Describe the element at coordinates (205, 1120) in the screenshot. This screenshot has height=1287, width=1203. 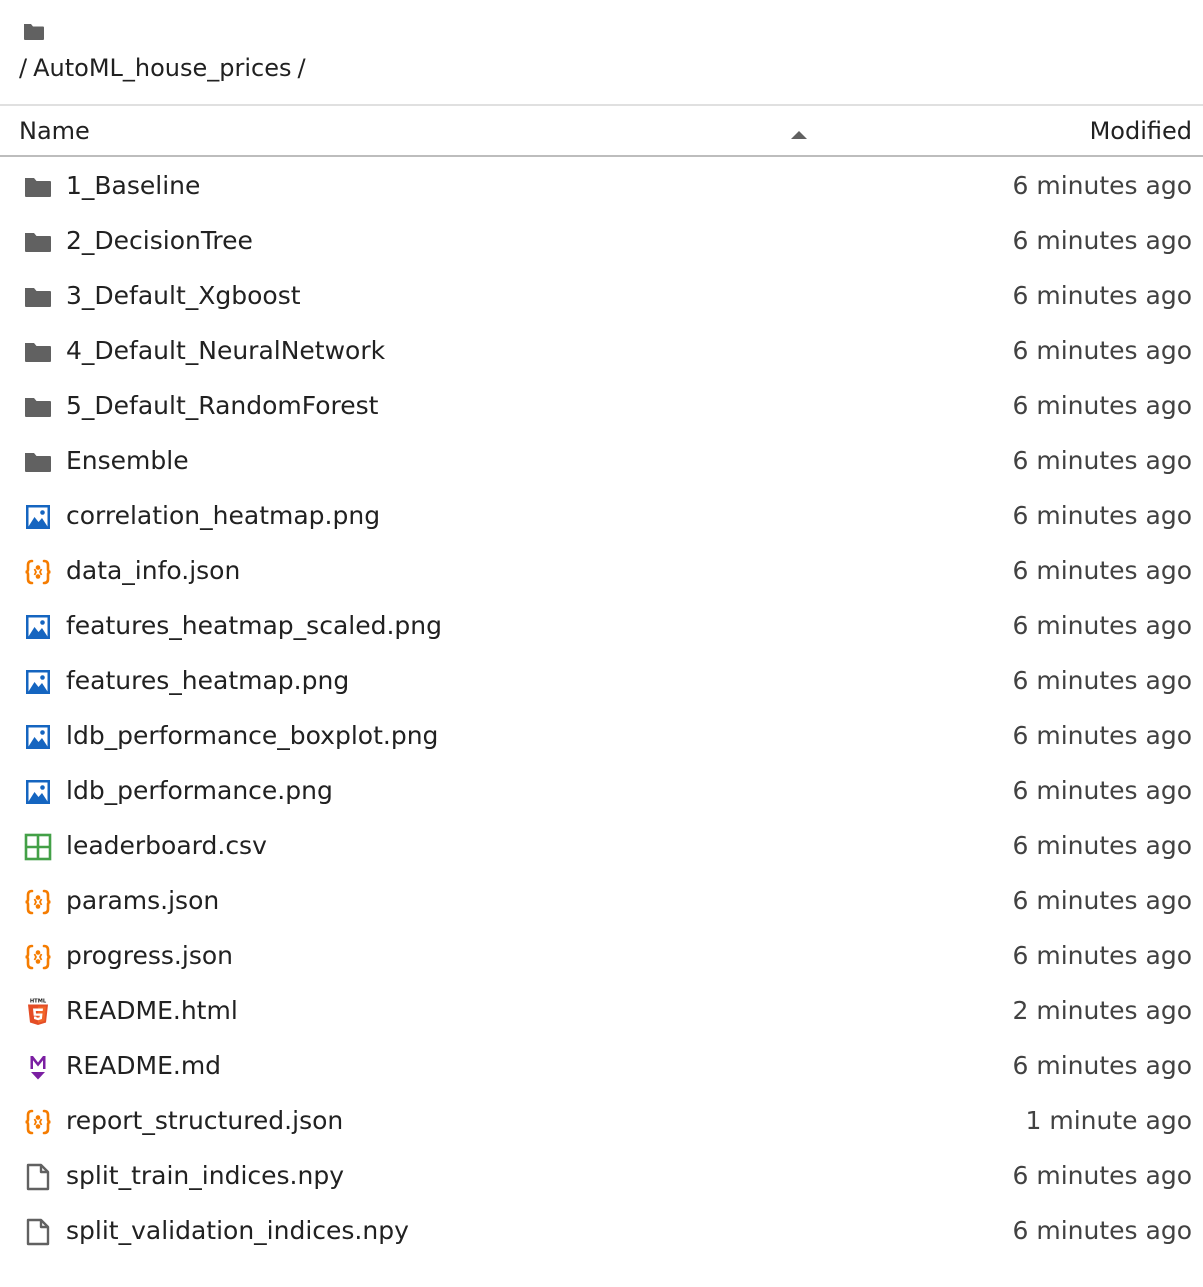
I see `file-name: report_structured.json` at that location.